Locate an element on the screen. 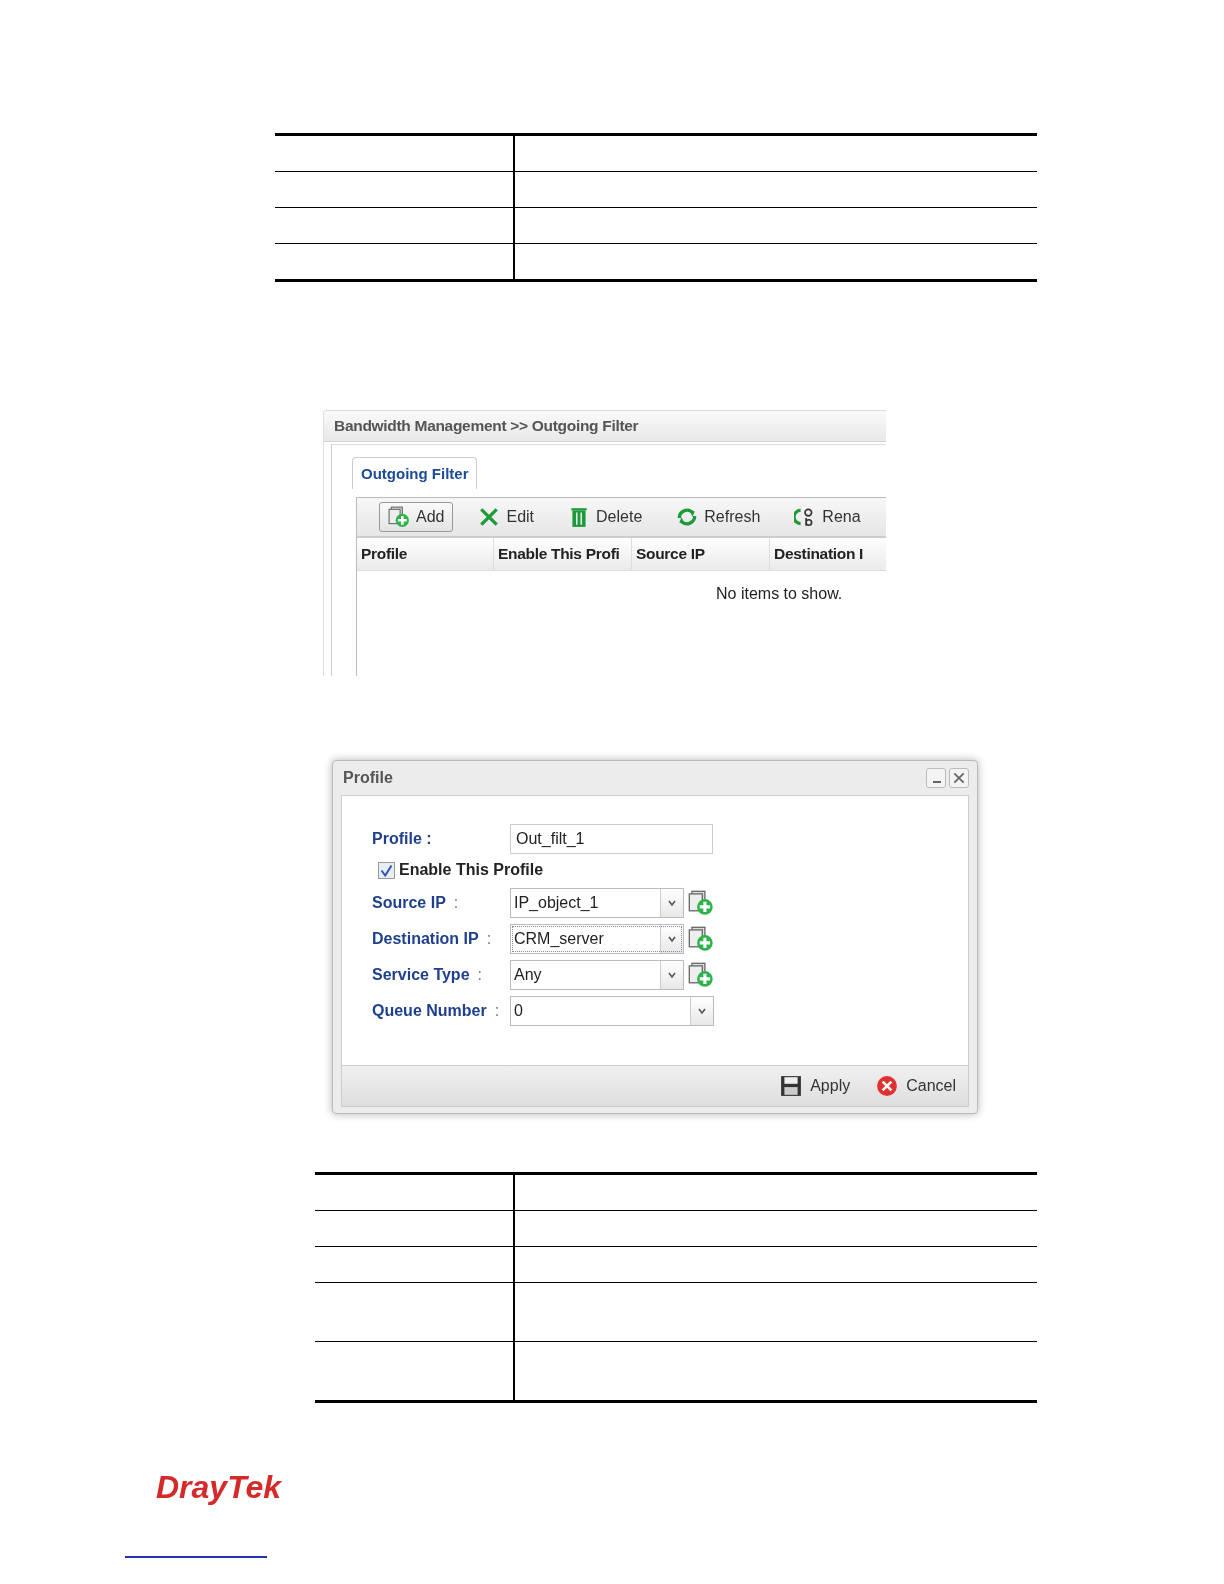  field-label: Source IP is located at coordinates (409, 903).